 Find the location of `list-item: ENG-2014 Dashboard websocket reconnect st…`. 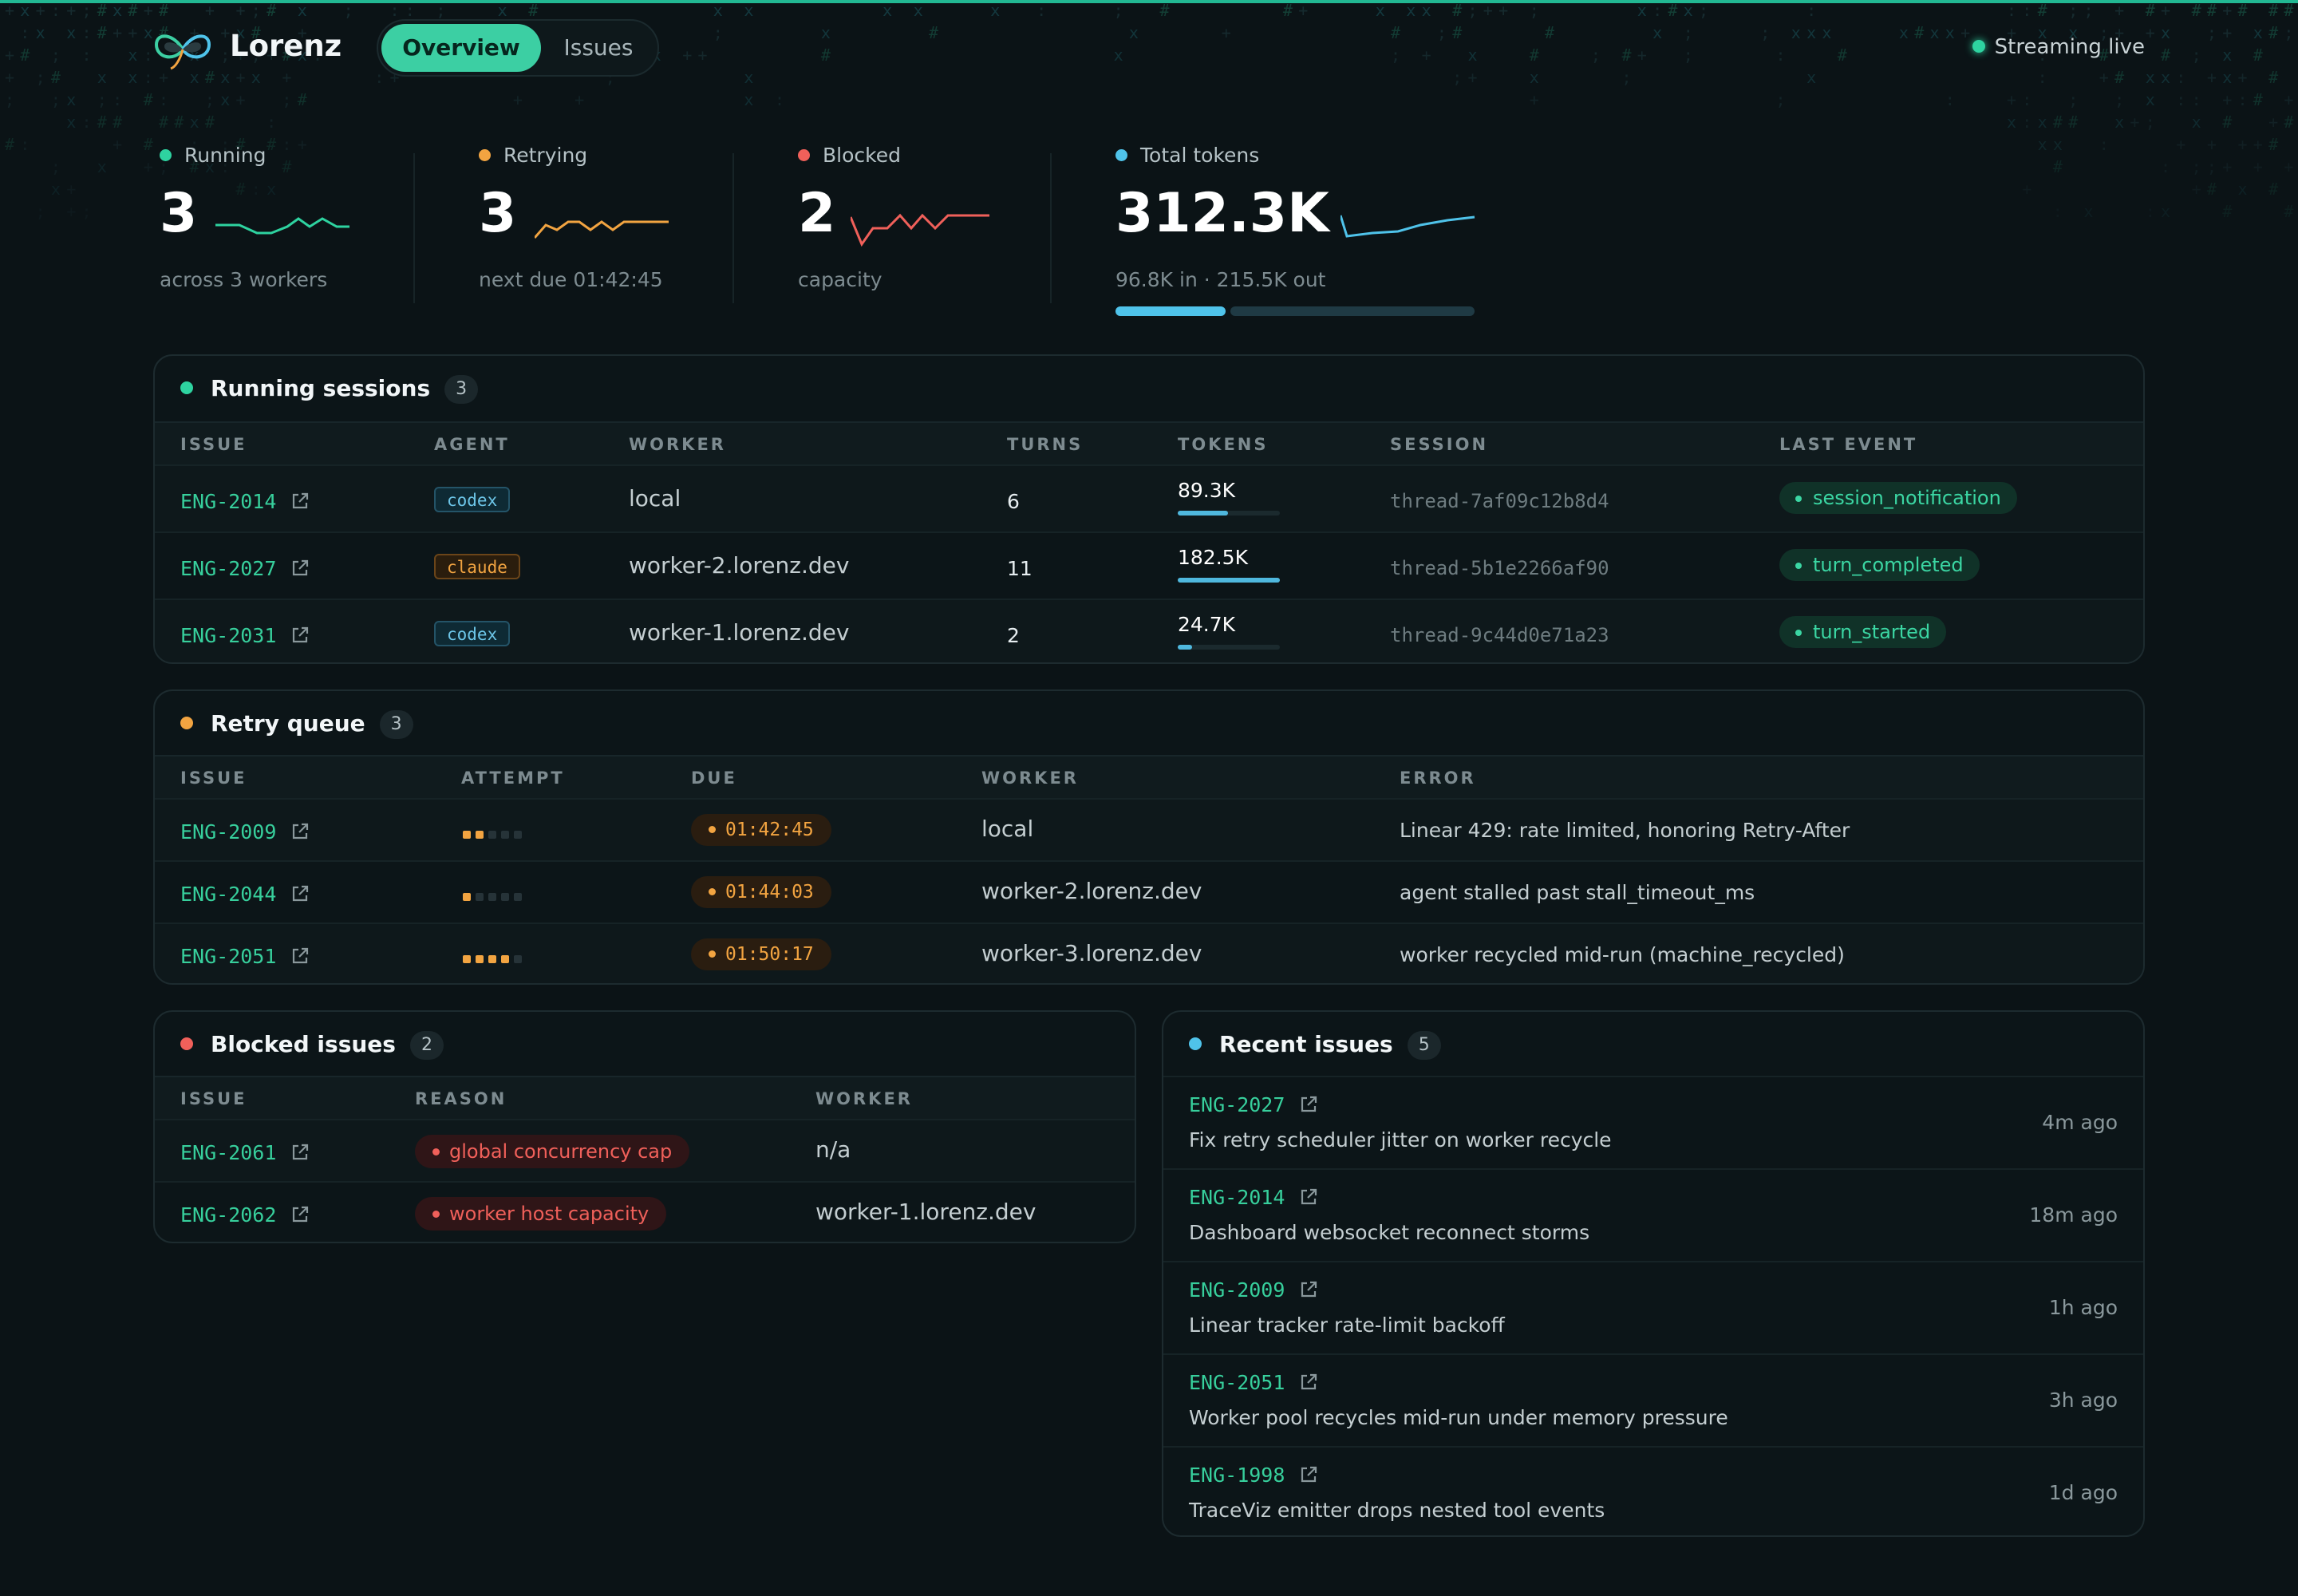

list-item: ENG-2014 Dashboard websocket reconnect st… is located at coordinates (1653, 1214).